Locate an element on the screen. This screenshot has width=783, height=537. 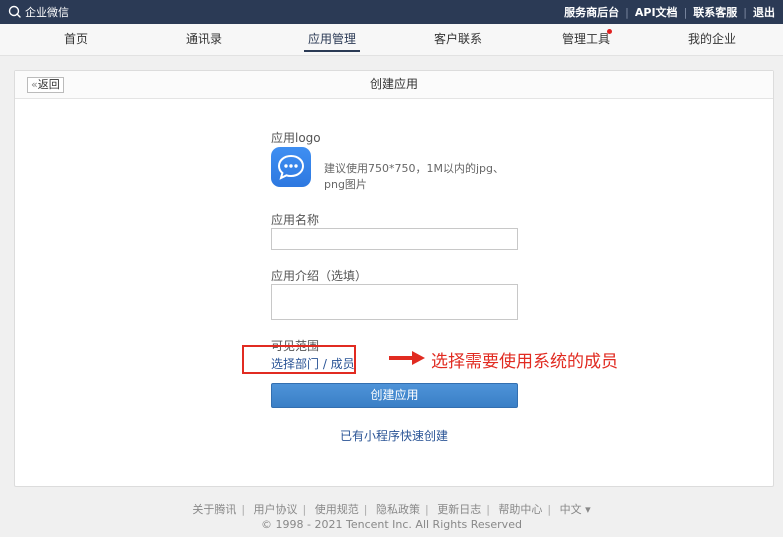
top-bar: 企业微信 服务商后台 | API文档 | 联系客服 | 退出 is located at coordinates (391, 12).